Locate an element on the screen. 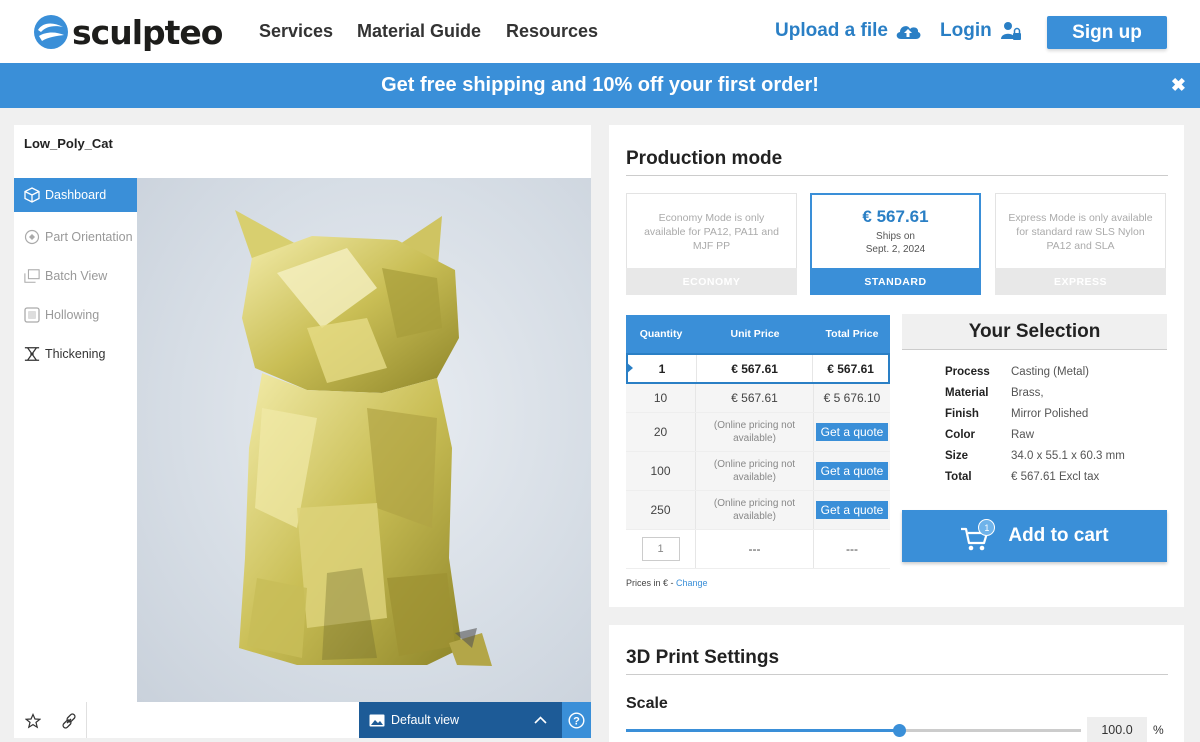 This screenshot has height=742, width=1200. custom-total-price: --- is located at coordinates (852, 549).